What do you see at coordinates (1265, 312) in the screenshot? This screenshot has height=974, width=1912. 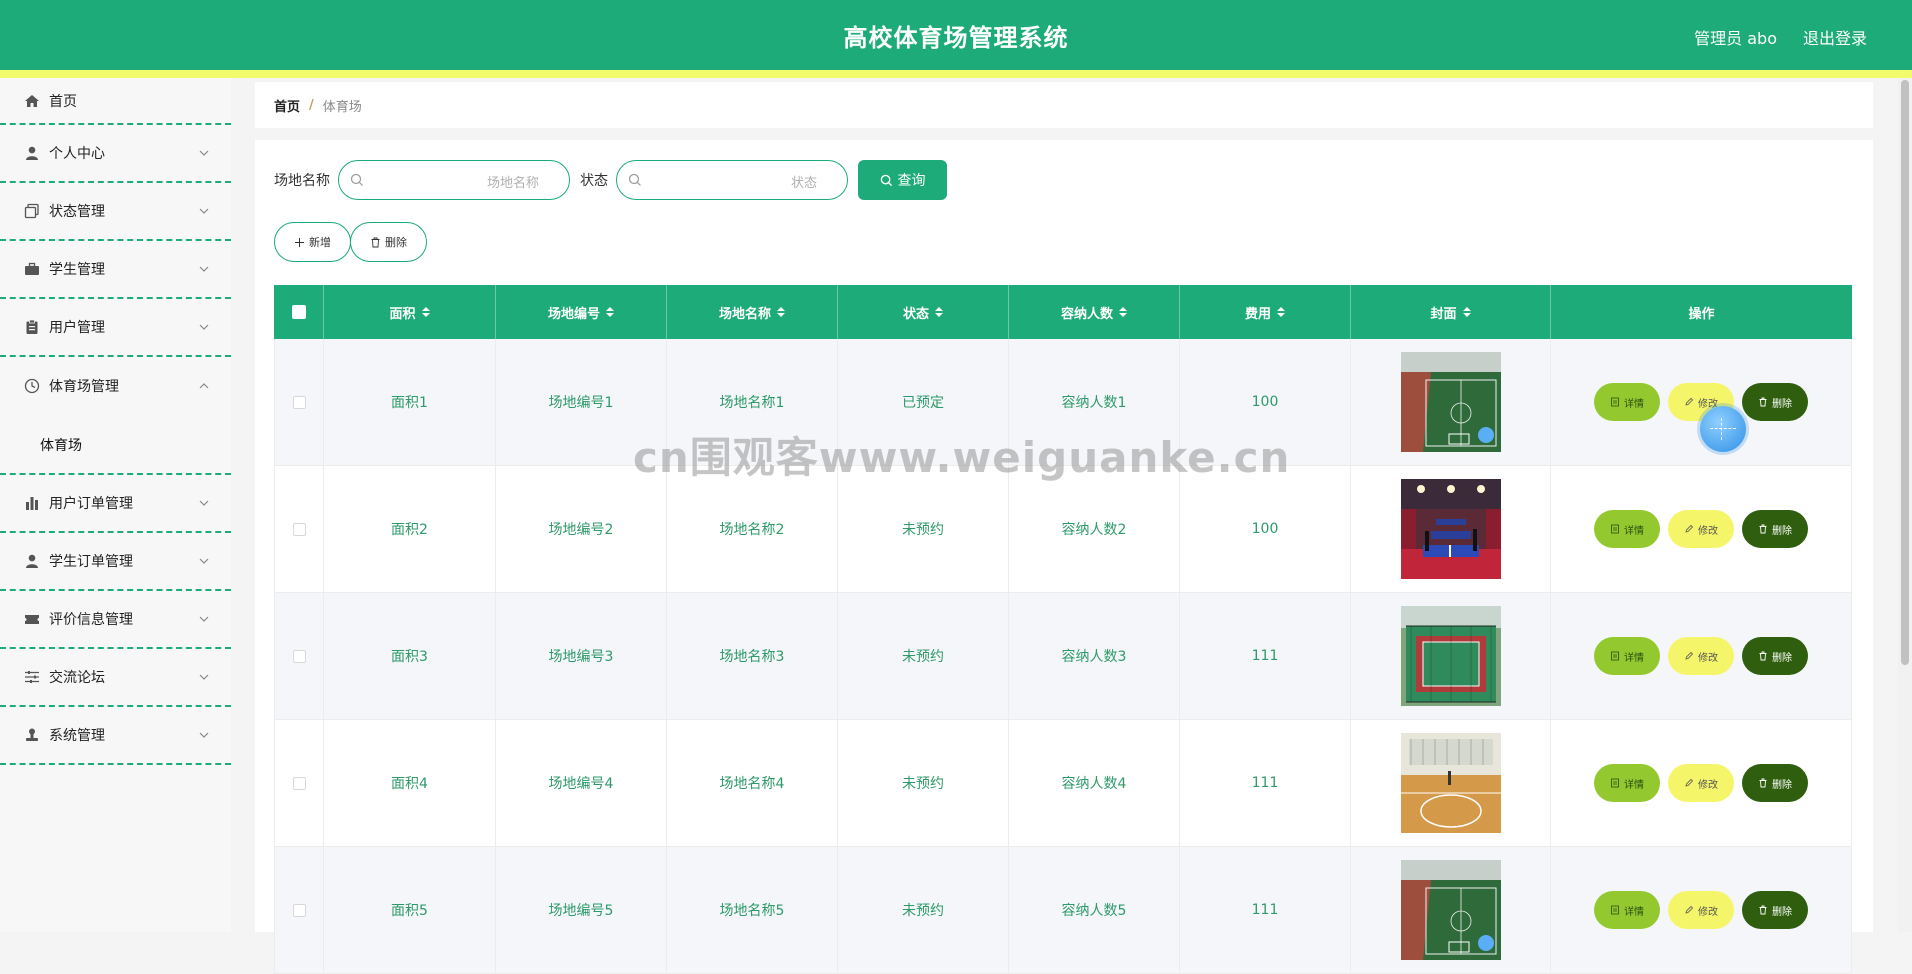 I see `header-fee: 费用` at bounding box center [1265, 312].